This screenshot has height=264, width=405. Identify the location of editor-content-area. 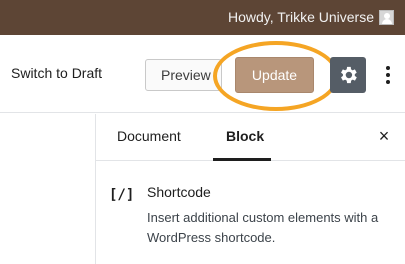
(47, 189).